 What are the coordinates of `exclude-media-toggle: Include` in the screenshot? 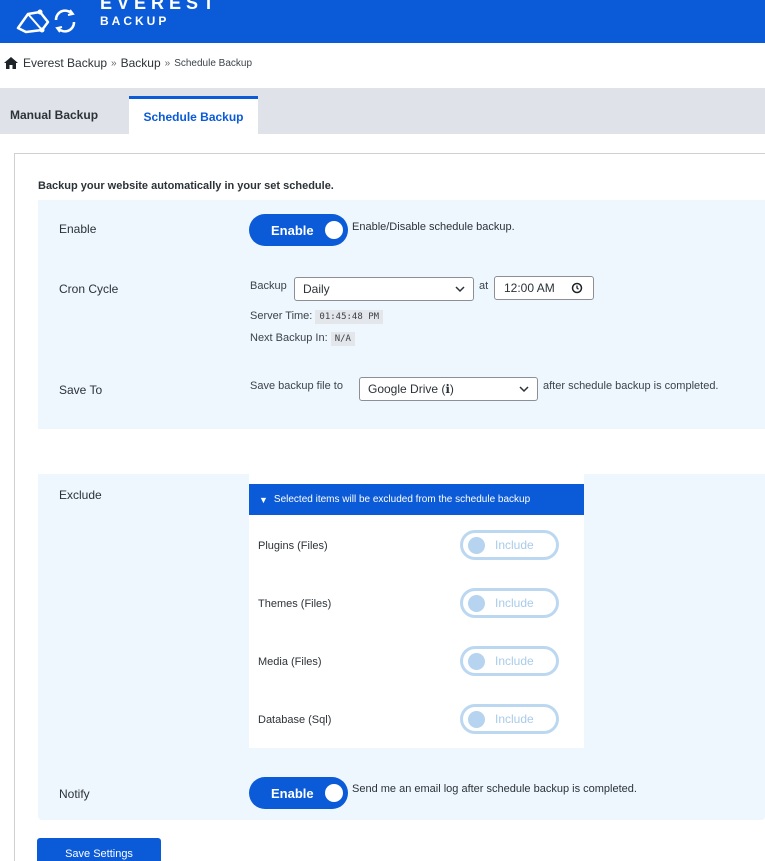 It's located at (509, 661).